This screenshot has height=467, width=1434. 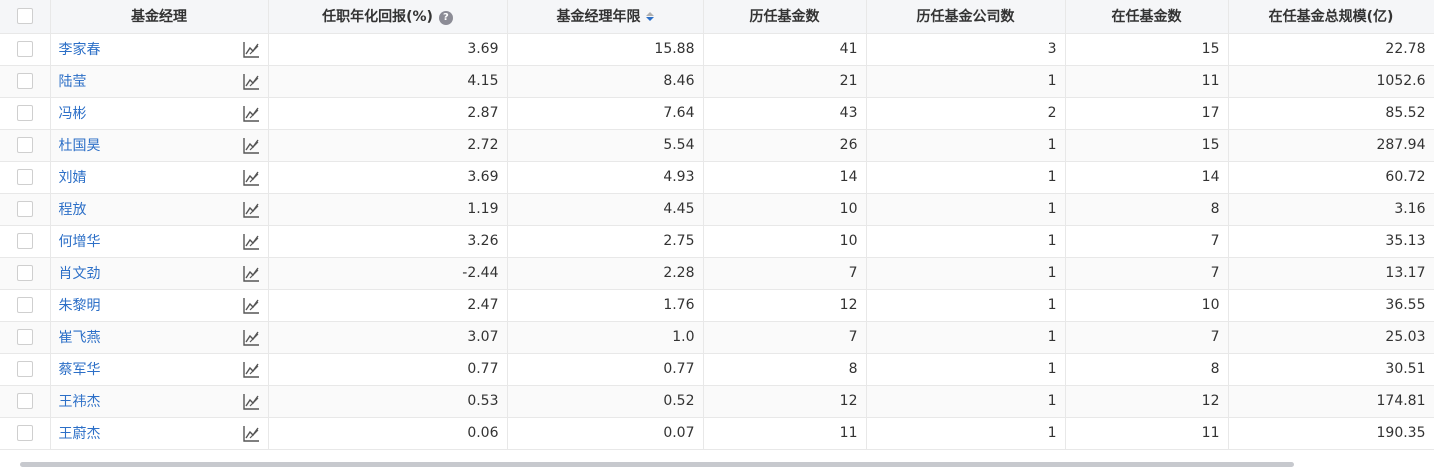 What do you see at coordinates (785, 433) in the screenshot?
I see `funds-history-cell: 11` at bounding box center [785, 433].